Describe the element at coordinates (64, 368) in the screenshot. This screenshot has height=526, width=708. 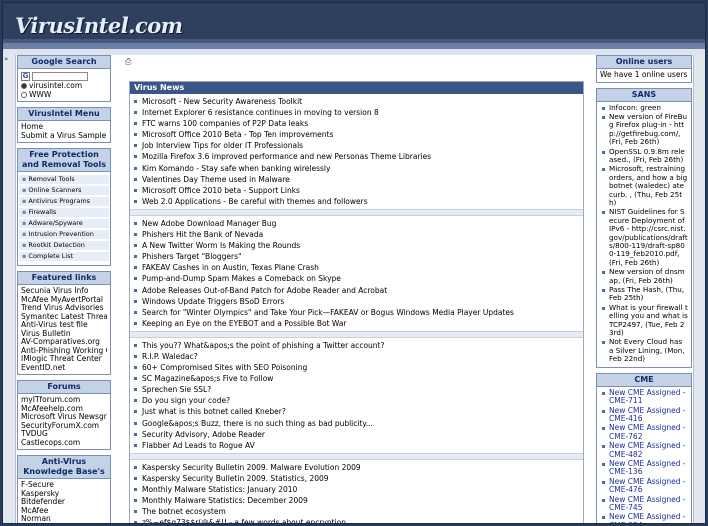
I see `featured-link: EventID.net` at that location.